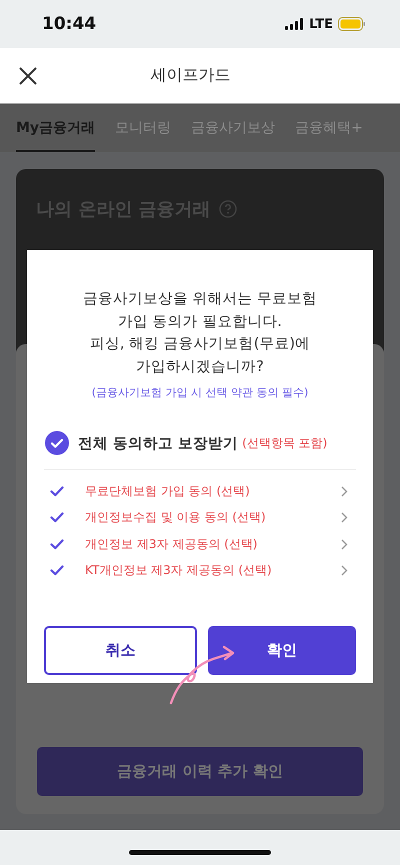  I want to click on status-time: 10:44, so click(69, 24).